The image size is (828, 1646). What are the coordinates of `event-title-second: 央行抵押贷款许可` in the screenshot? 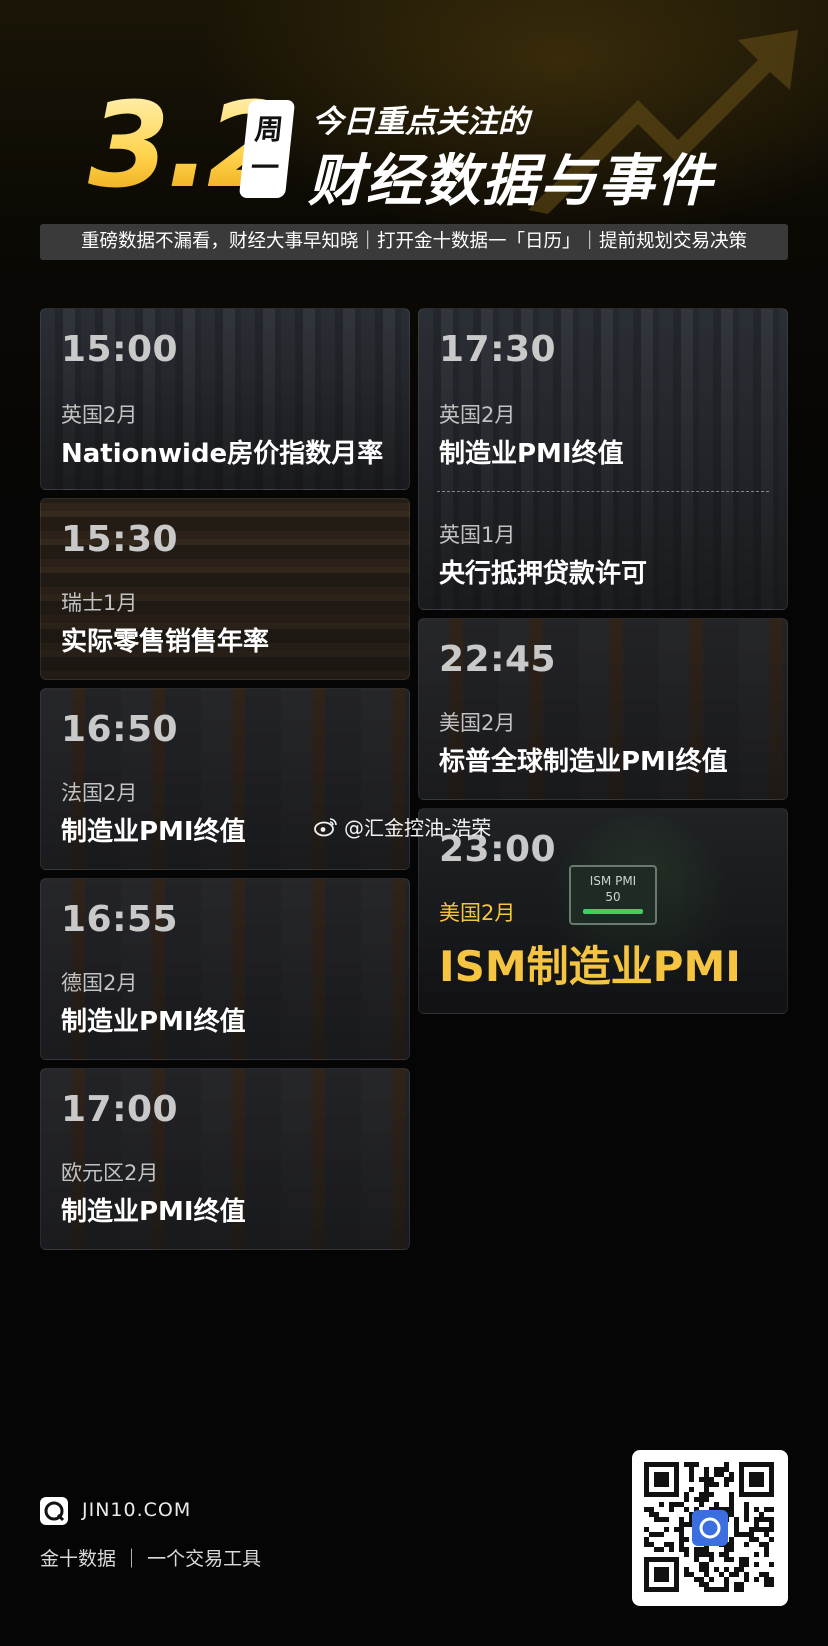 It's located at (543, 574).